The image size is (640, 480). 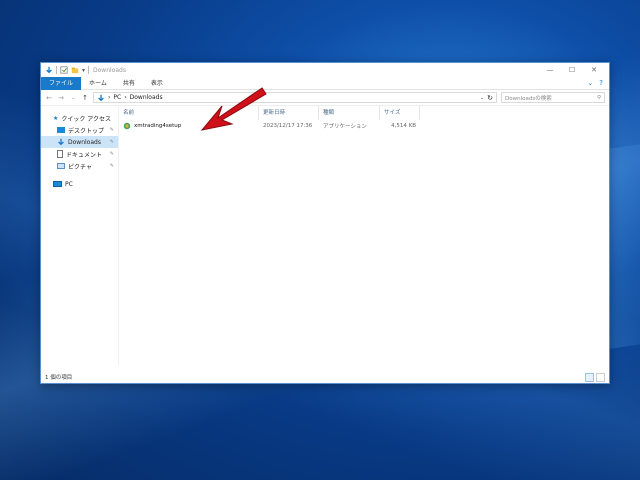 I want to click on nav-item-label: PC, so click(x=69, y=184).